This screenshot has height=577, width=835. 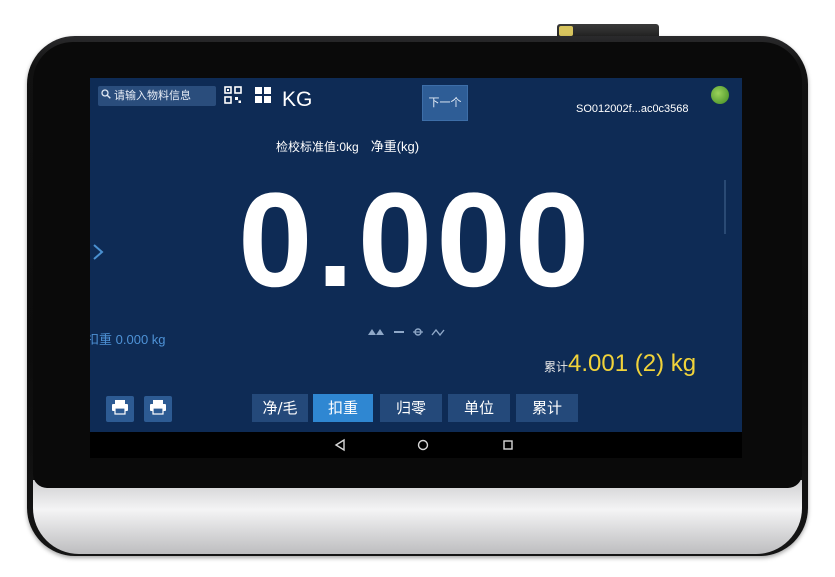 What do you see at coordinates (411, 408) in the screenshot?
I see `zero-button: 归零` at bounding box center [411, 408].